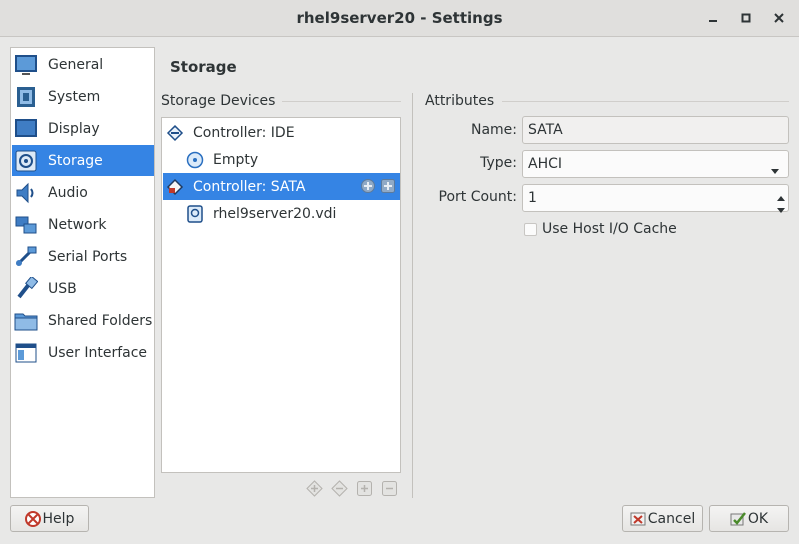 Image resolution: width=799 pixels, height=544 pixels. What do you see at coordinates (26, 97) in the screenshot?
I see `system-icon` at bounding box center [26, 97].